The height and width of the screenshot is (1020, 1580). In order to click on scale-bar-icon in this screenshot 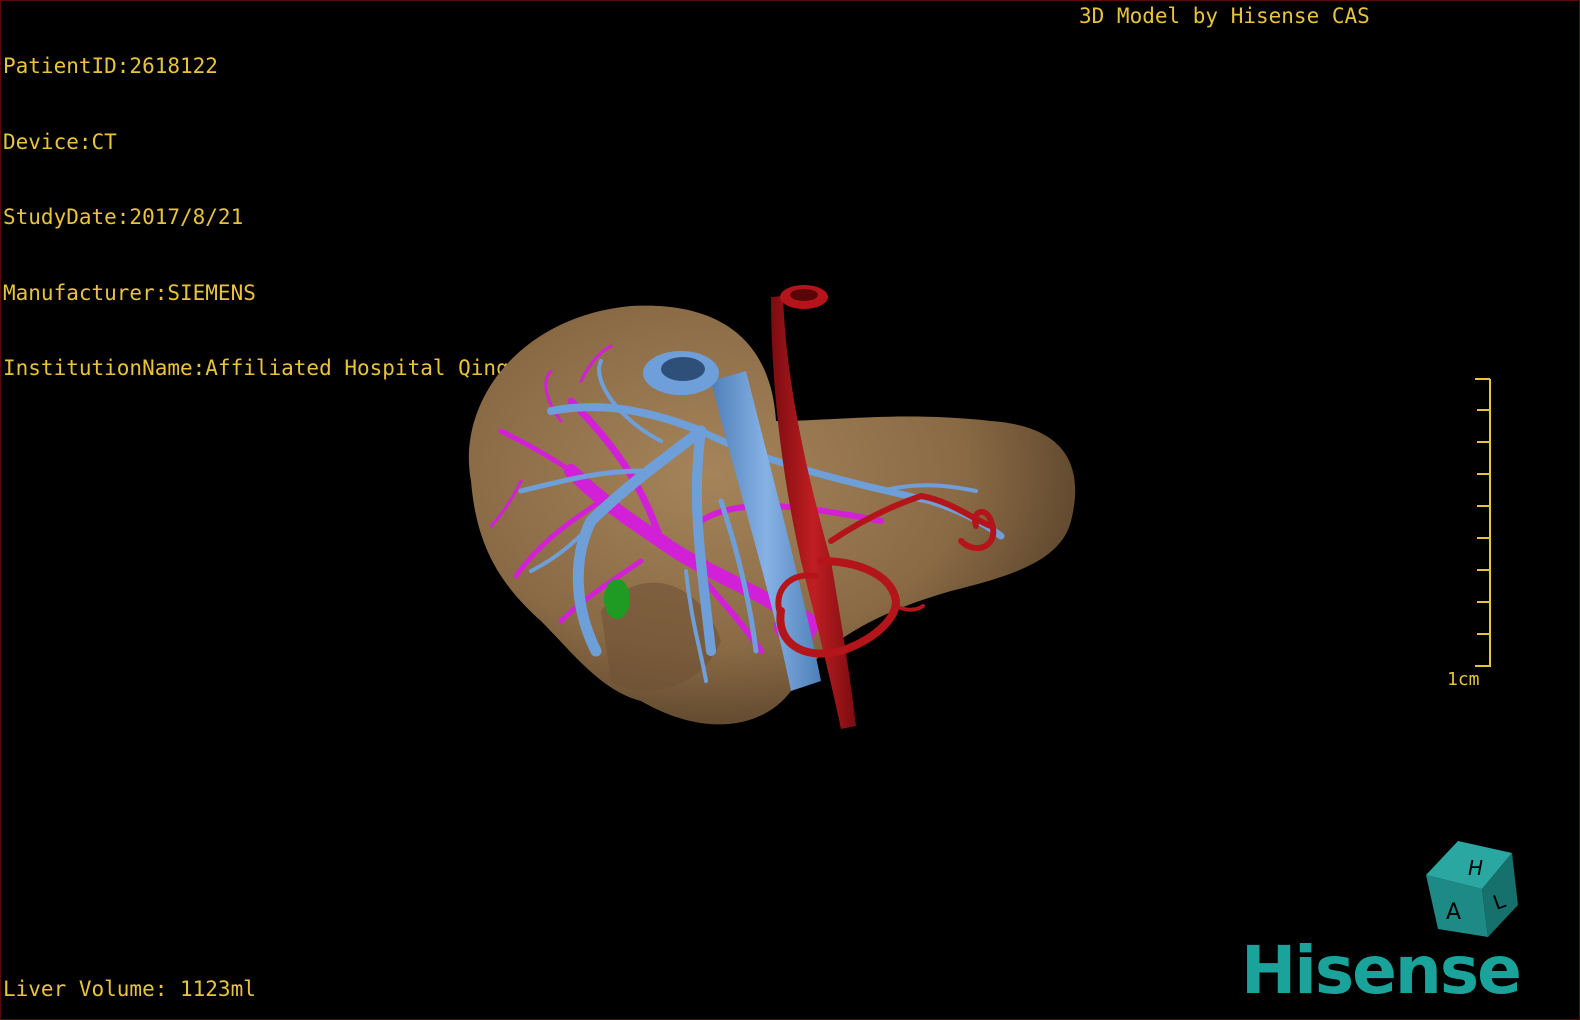, I will do `click(1483, 522)`.